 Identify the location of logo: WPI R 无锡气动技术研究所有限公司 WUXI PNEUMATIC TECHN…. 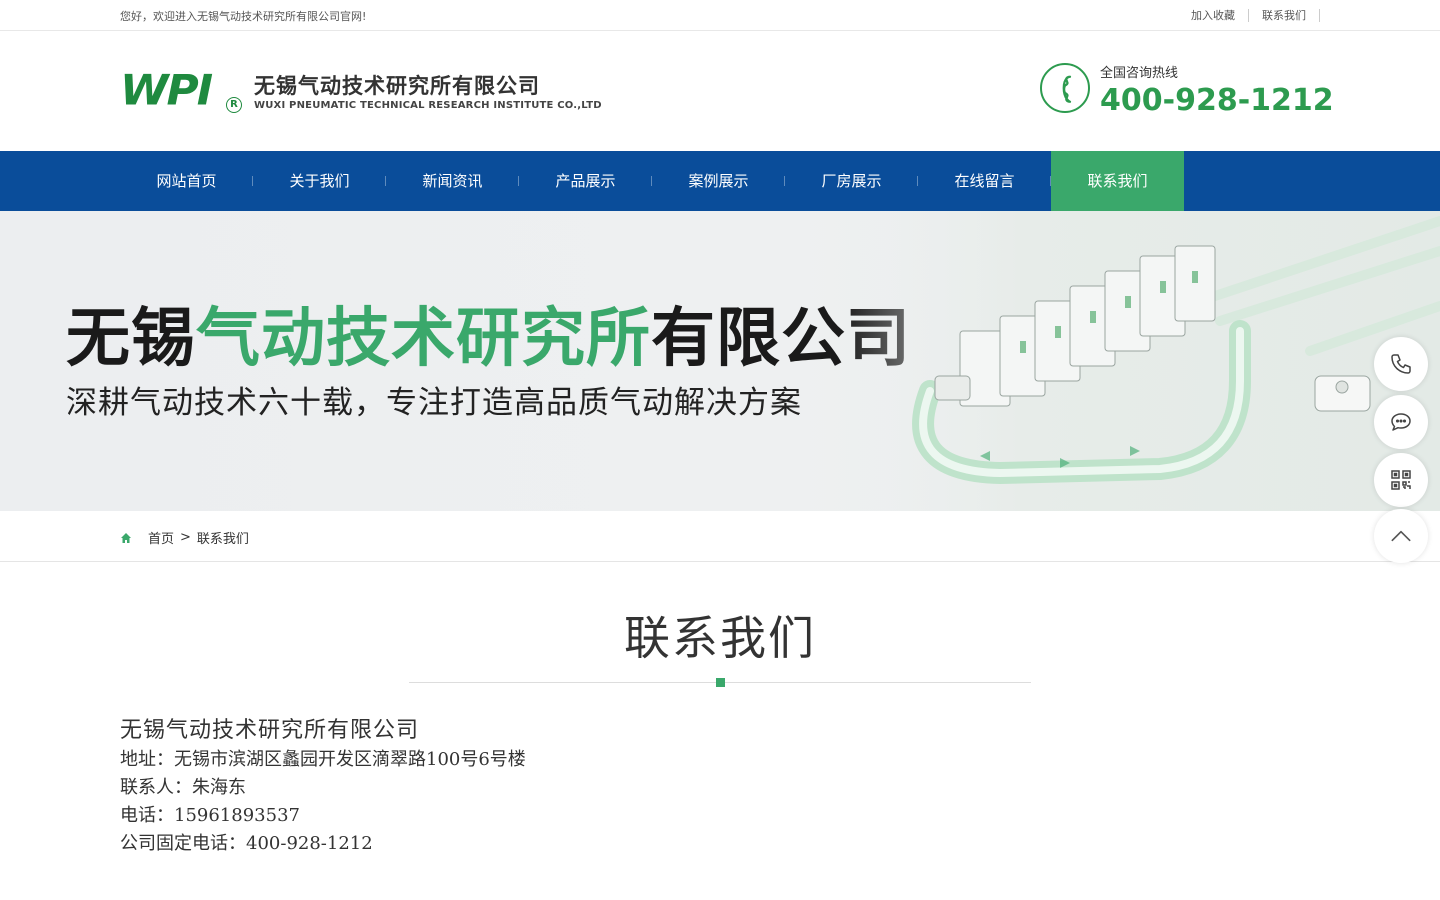
(361, 96).